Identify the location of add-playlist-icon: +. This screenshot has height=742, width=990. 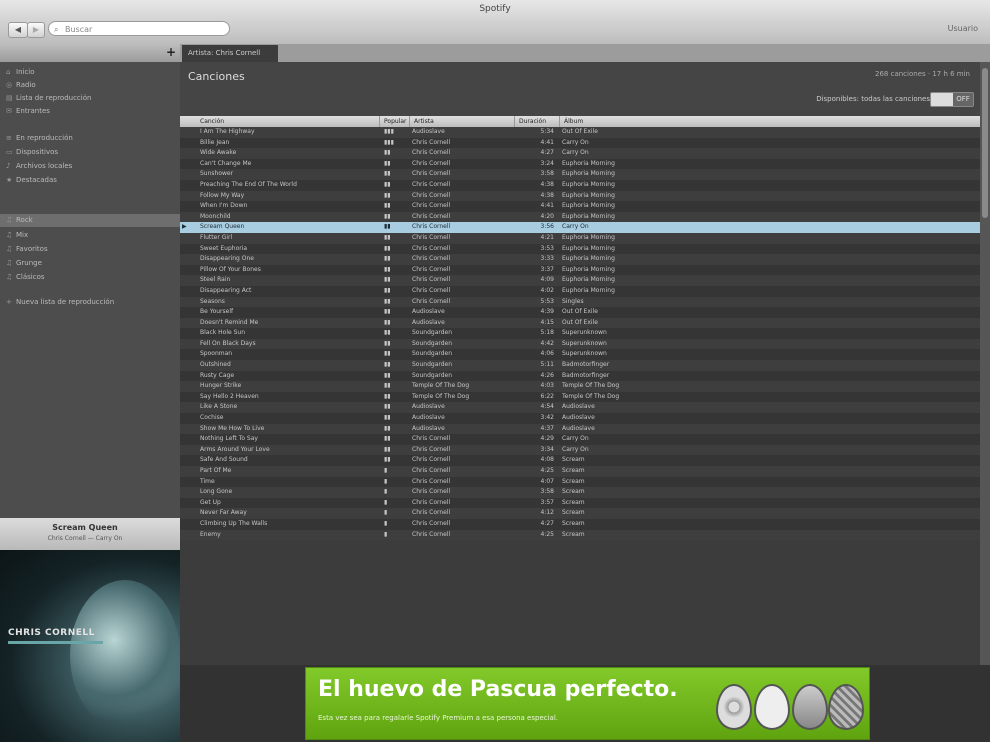
(171, 52).